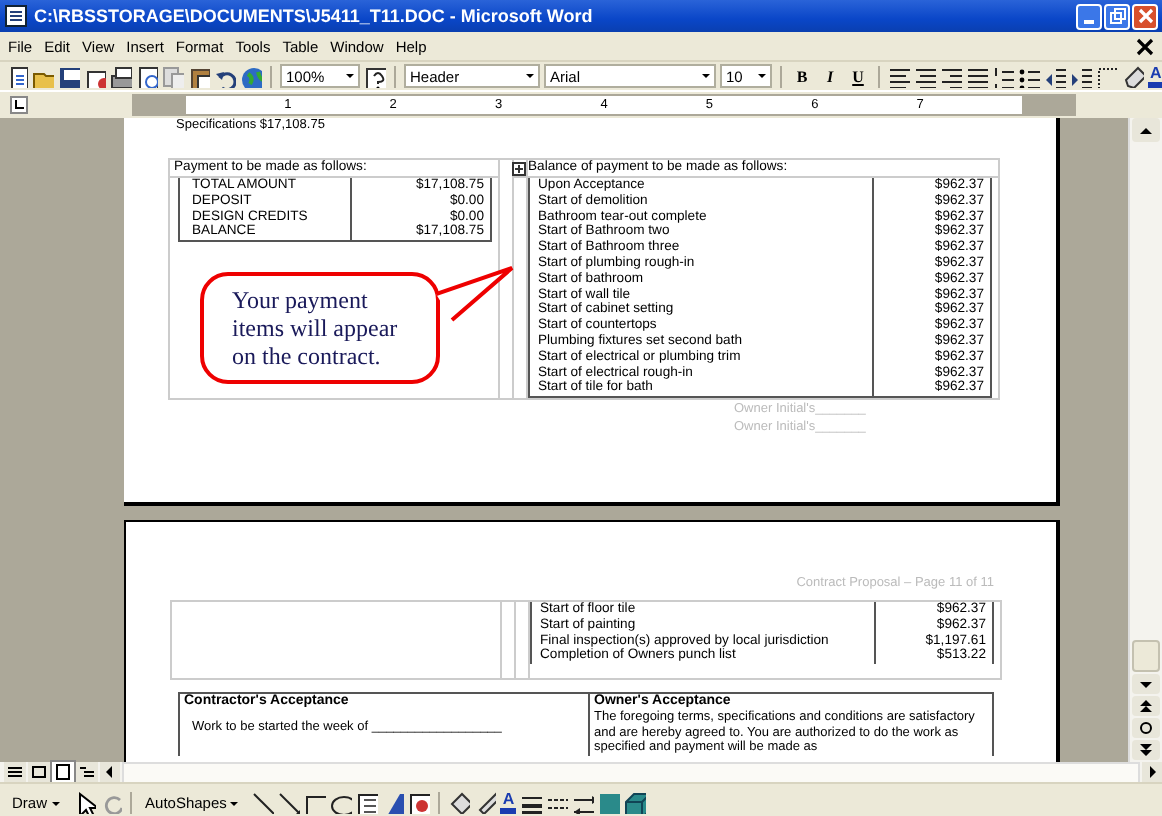 The width and height of the screenshot is (1162, 816). Describe the element at coordinates (69, 76) in the screenshot. I see `save-icon` at that location.